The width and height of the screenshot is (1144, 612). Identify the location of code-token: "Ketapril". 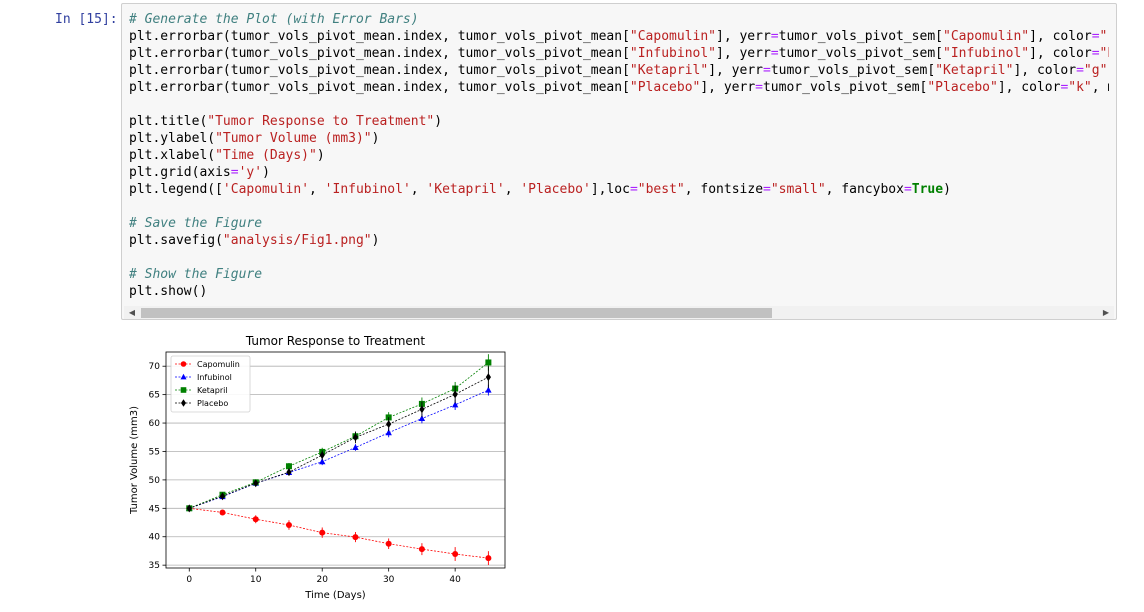
(974, 70).